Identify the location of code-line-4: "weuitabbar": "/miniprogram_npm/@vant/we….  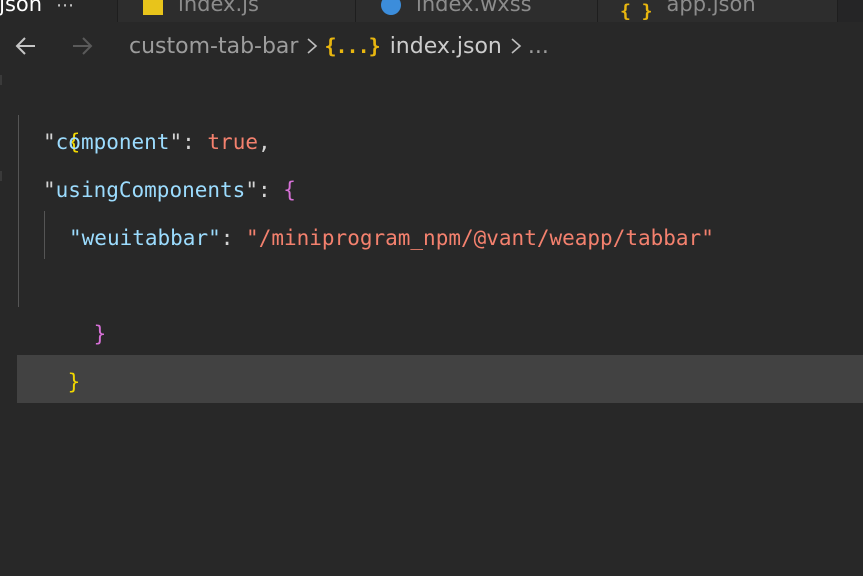
(391, 238).